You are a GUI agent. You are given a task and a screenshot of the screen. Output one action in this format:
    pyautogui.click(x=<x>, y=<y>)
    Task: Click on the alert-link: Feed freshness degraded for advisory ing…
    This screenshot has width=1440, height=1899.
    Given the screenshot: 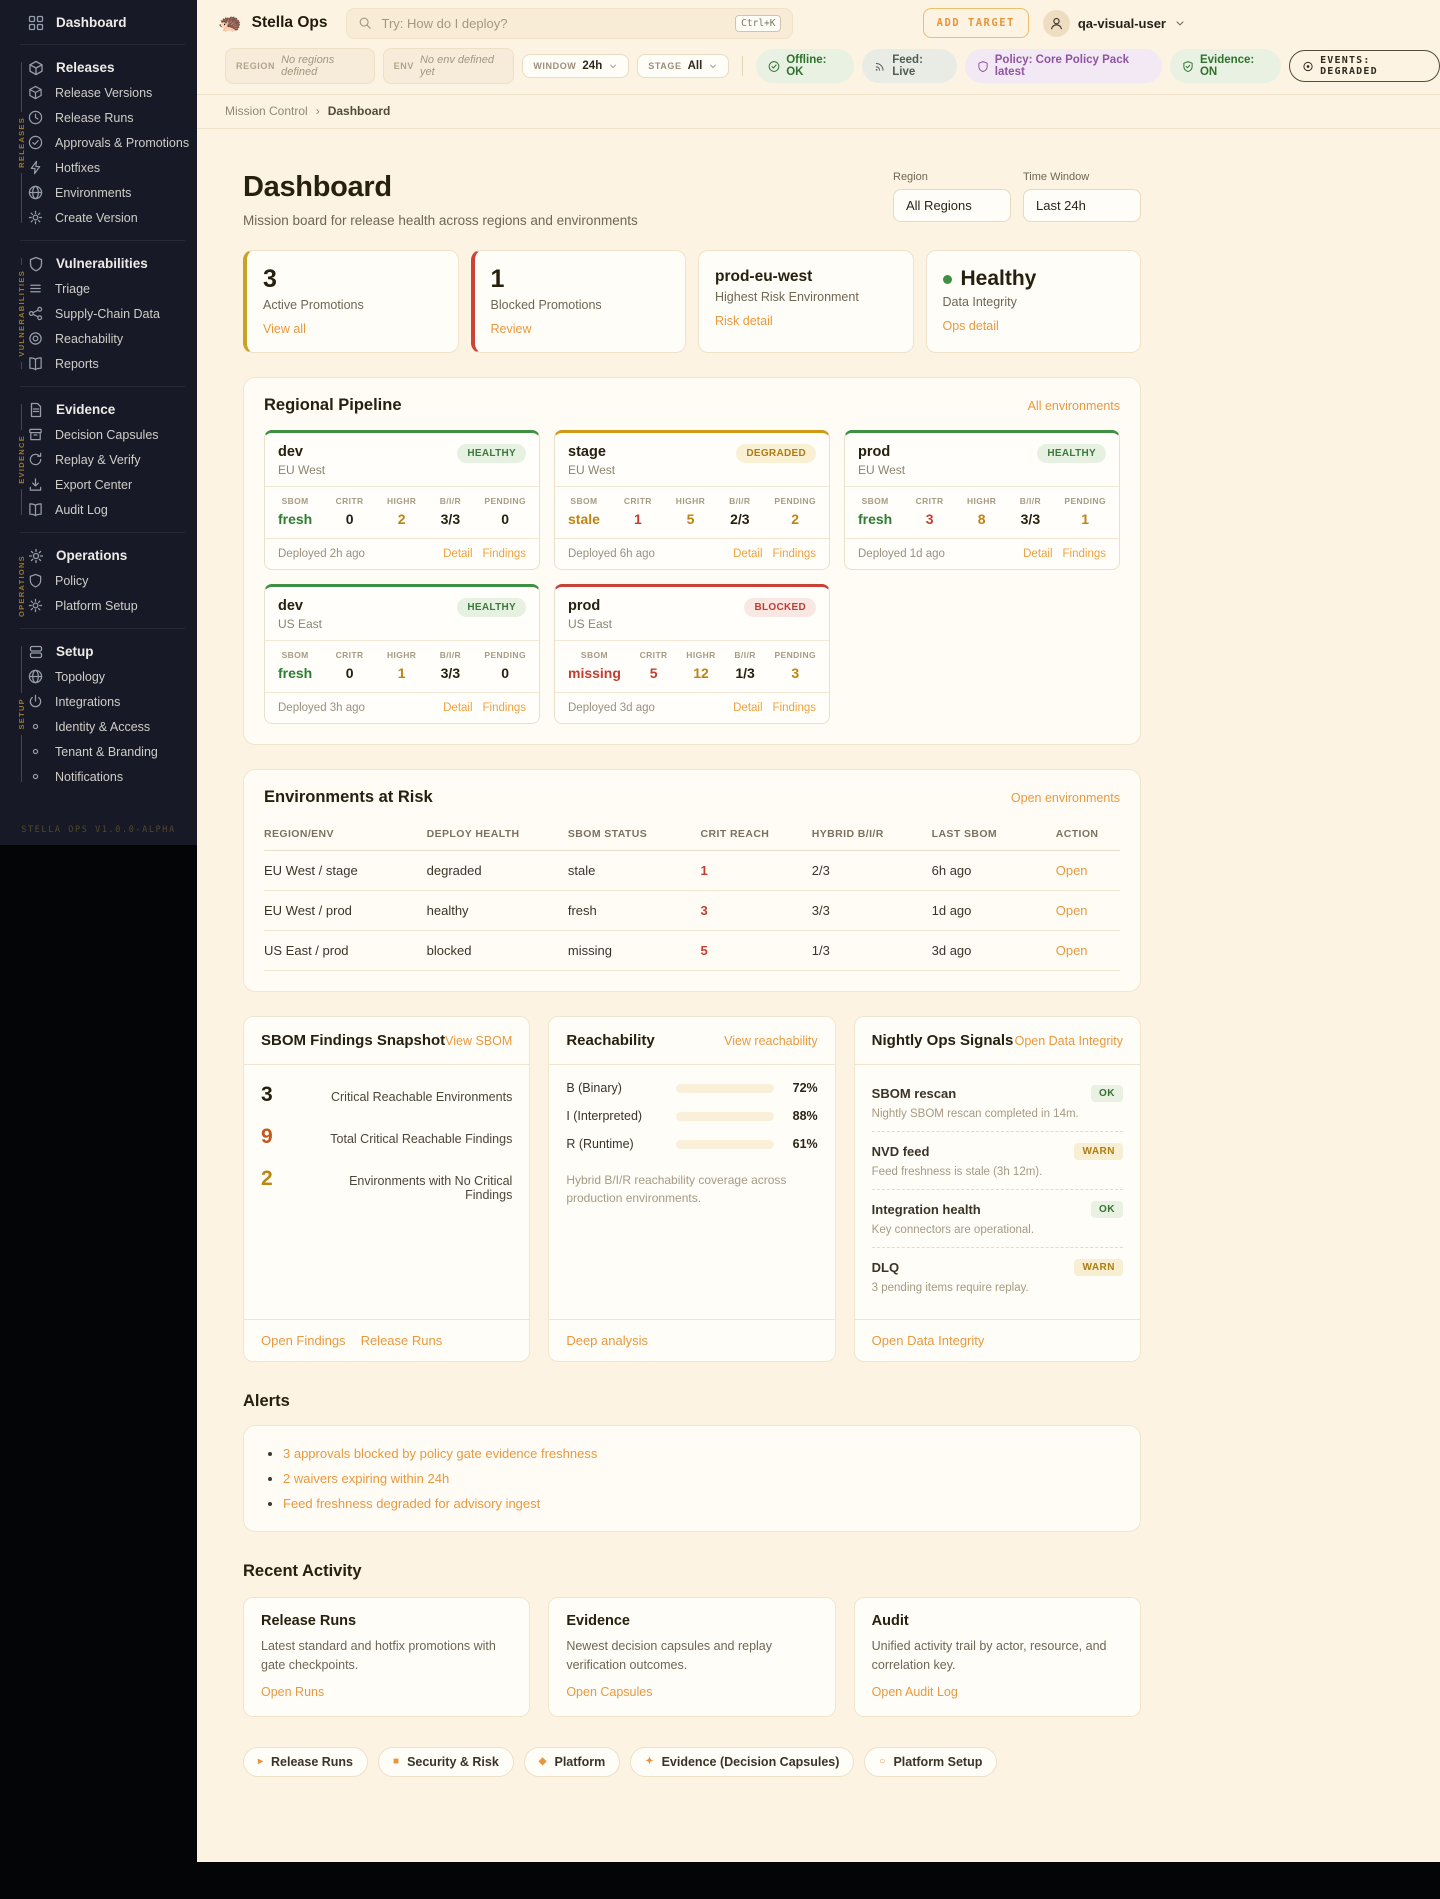 What is the action you would take?
    pyautogui.click(x=411, y=1503)
    